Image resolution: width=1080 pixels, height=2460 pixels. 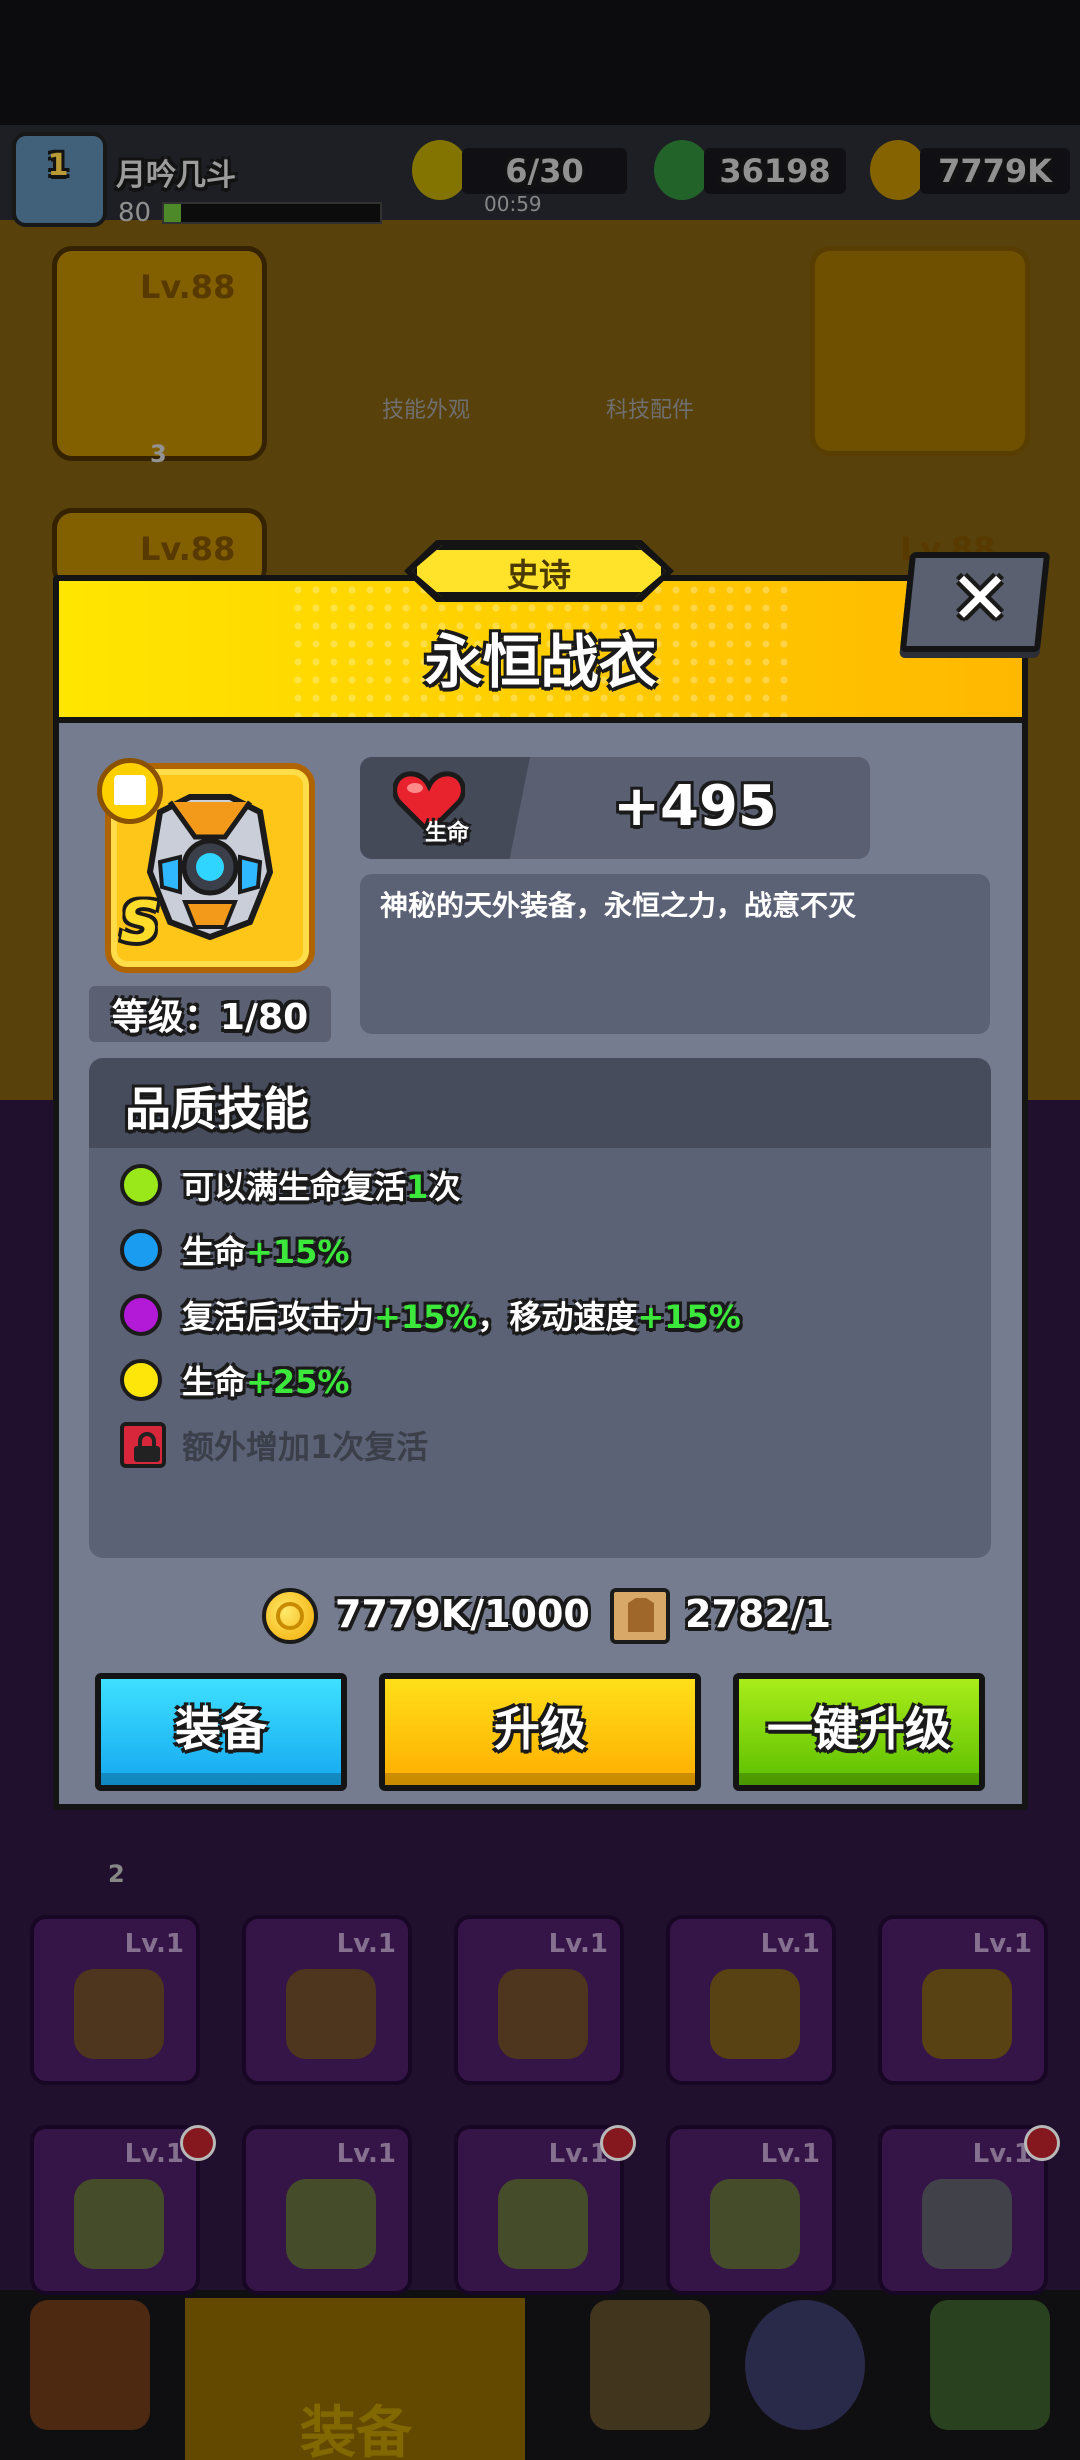 What do you see at coordinates (130, 790) in the screenshot?
I see `shirt-icon` at bounding box center [130, 790].